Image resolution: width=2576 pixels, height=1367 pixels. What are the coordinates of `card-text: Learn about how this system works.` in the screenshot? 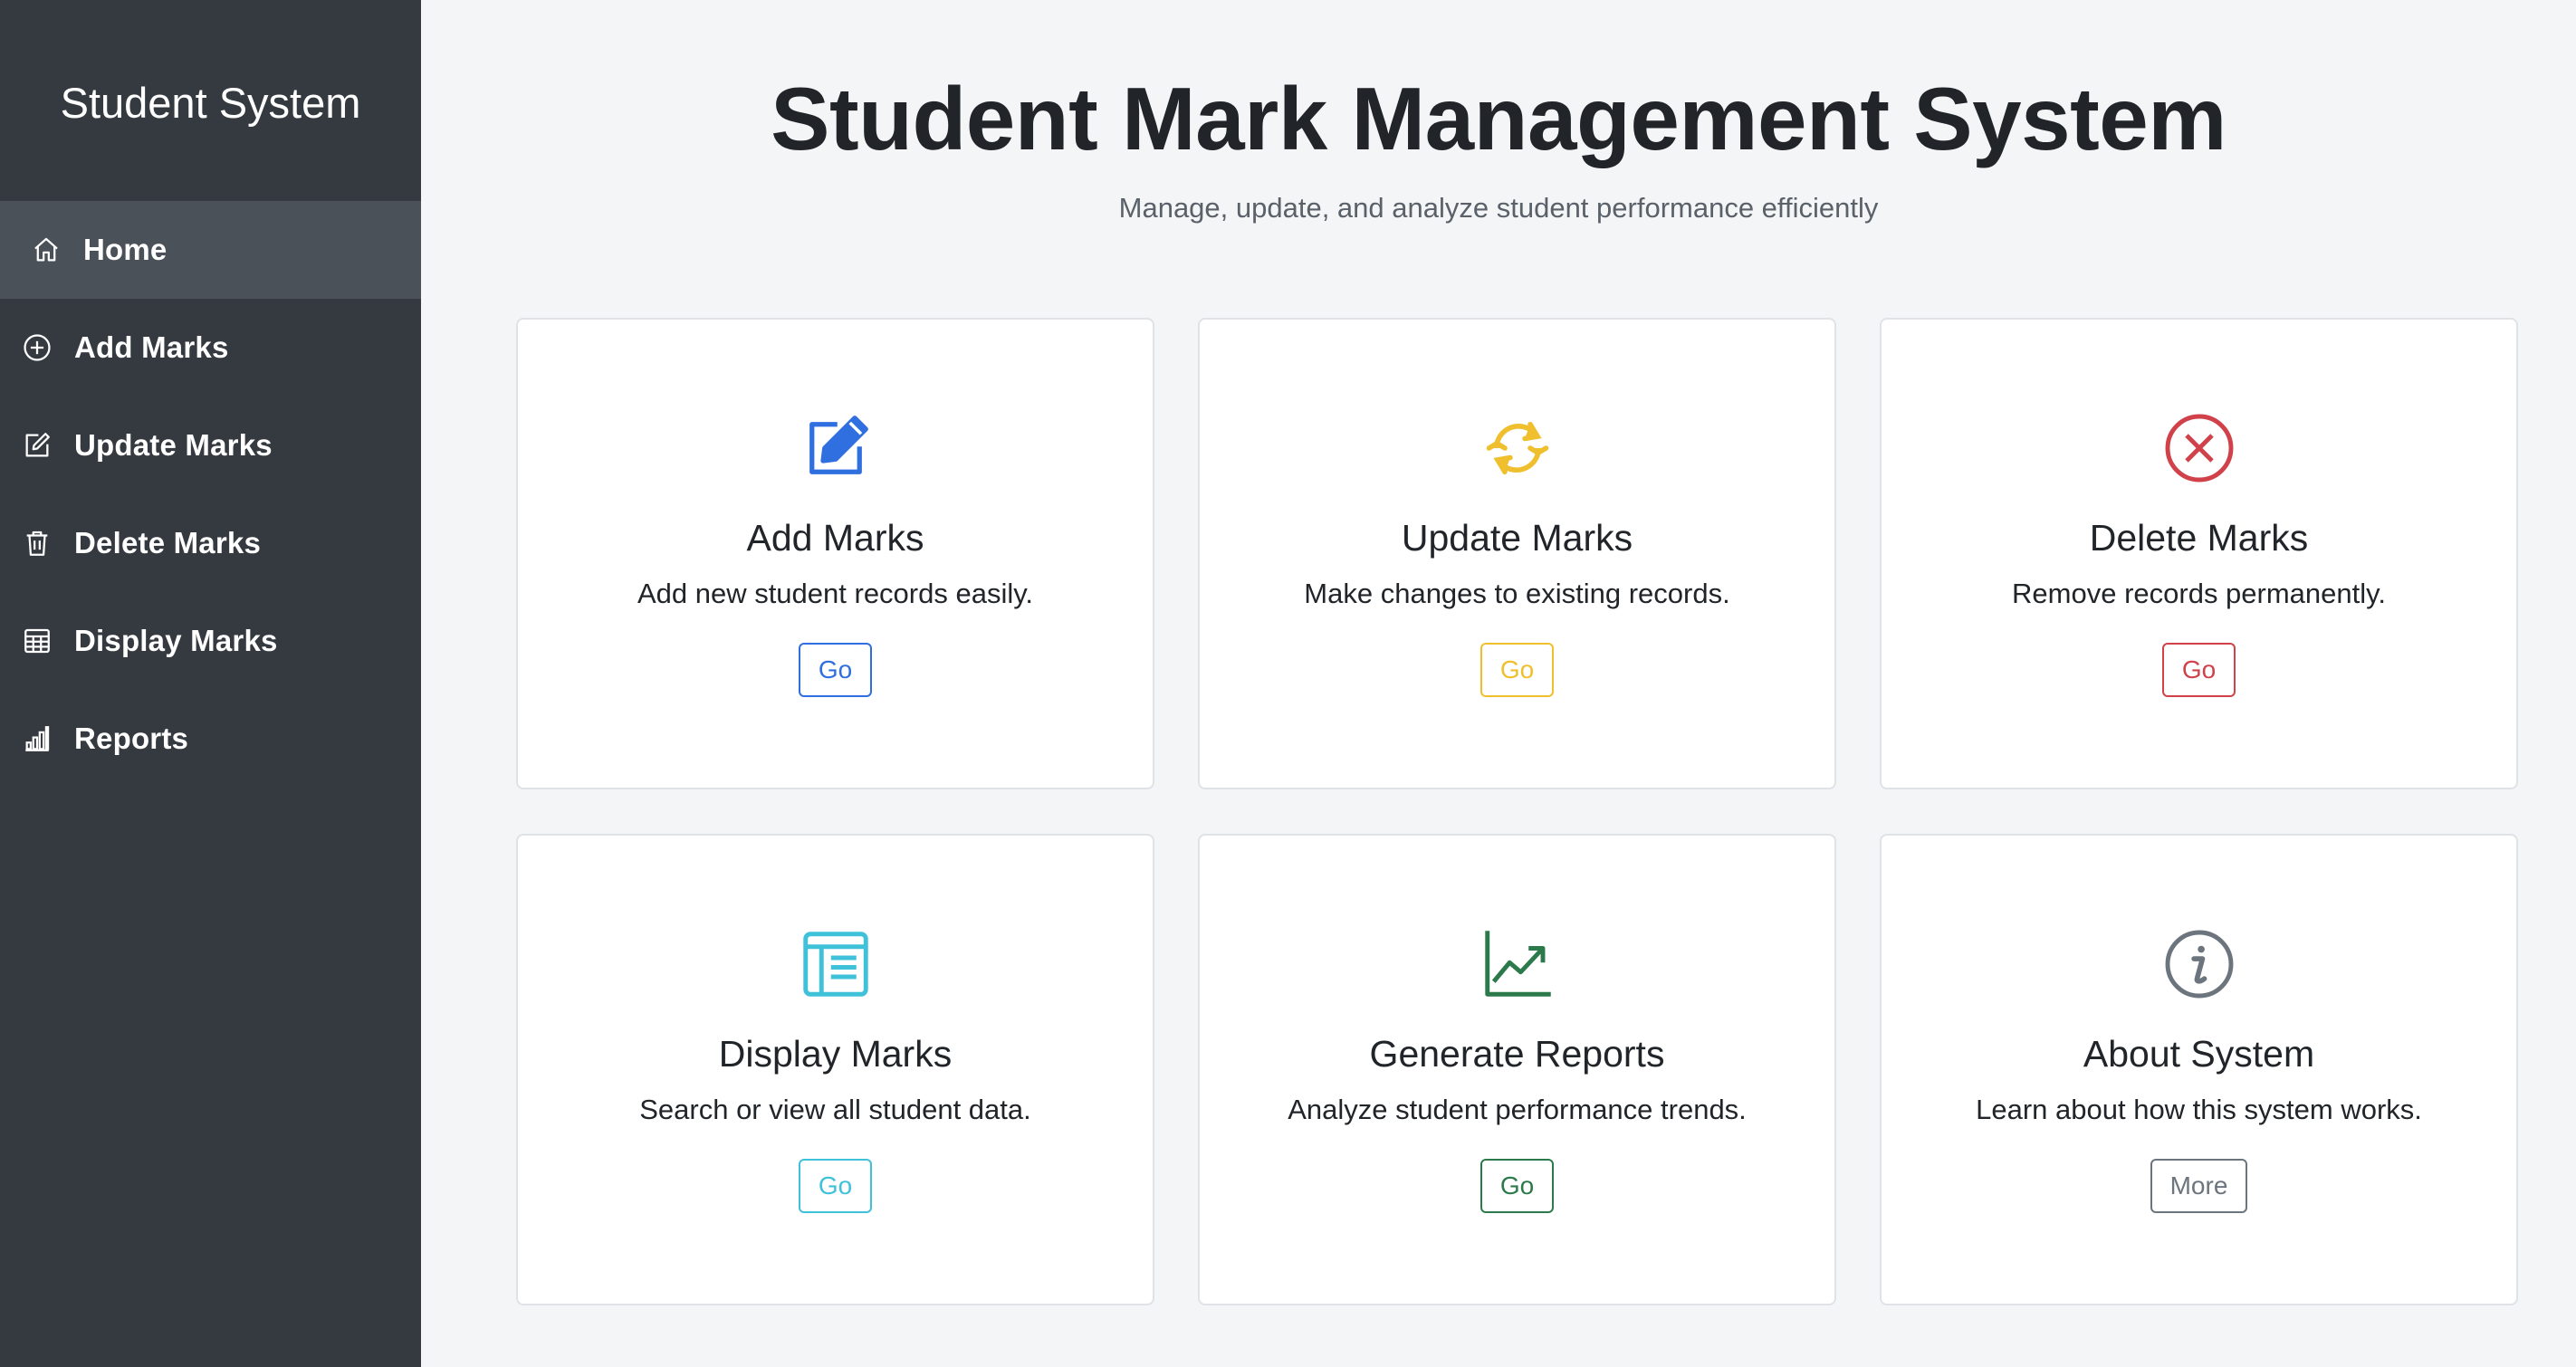 It's located at (2199, 1109).